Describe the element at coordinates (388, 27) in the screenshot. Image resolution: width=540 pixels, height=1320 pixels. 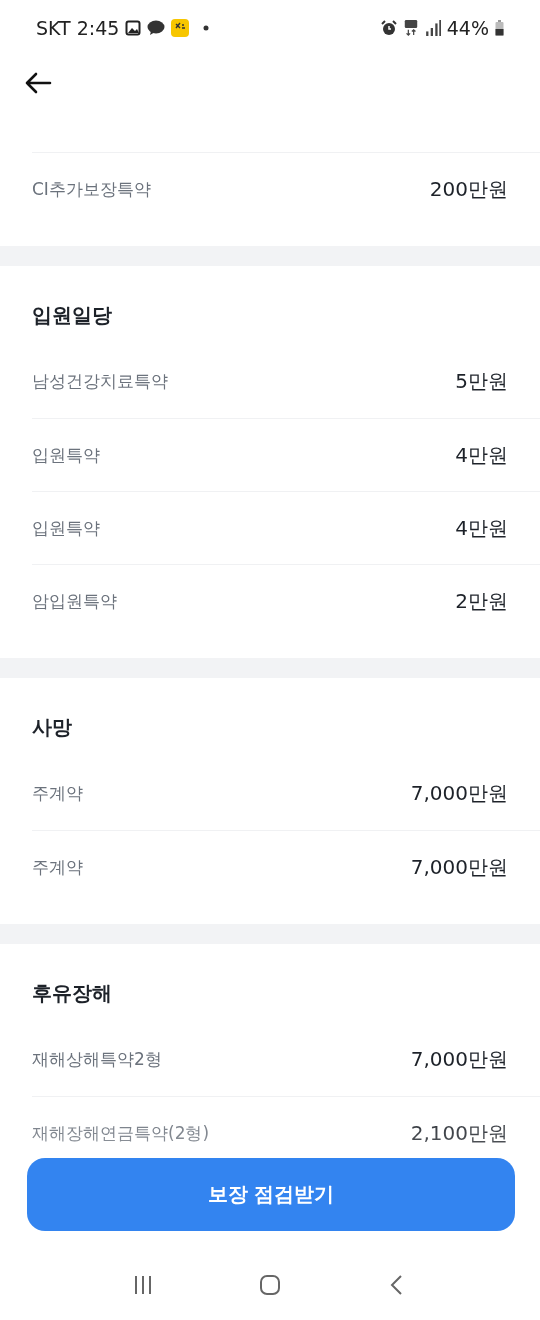
I see `alarm-clock-icon` at that location.